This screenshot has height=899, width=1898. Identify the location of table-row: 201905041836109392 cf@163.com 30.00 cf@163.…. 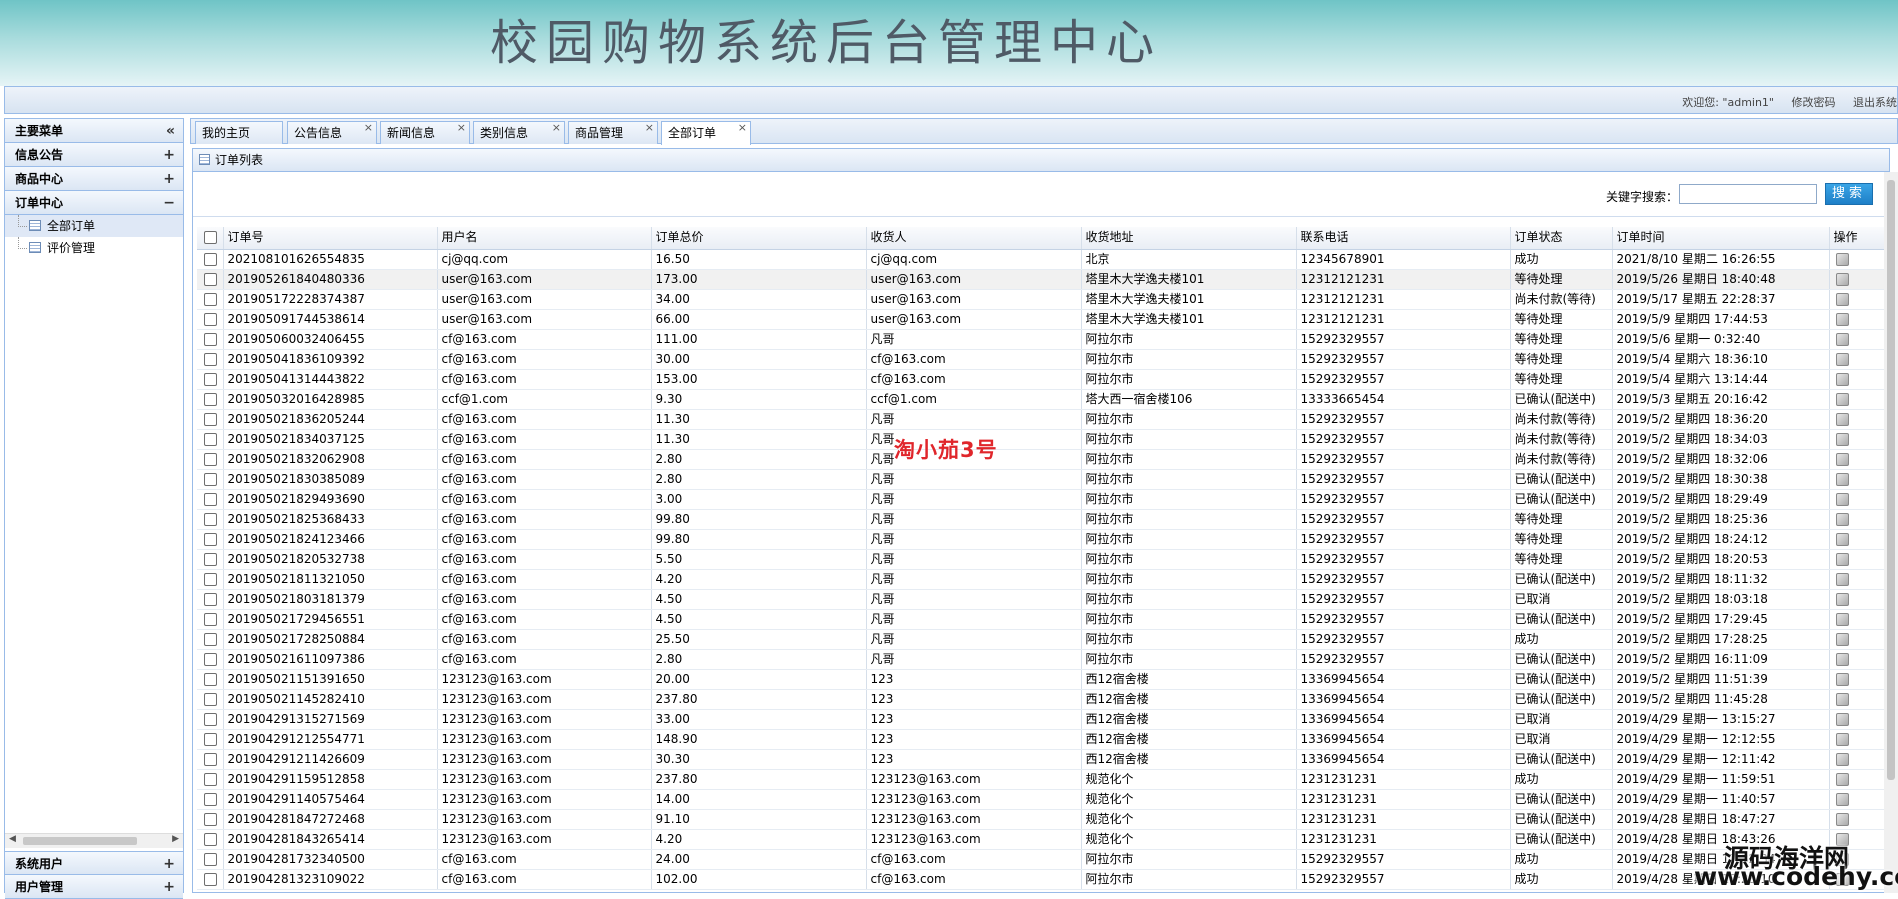
(1041, 359).